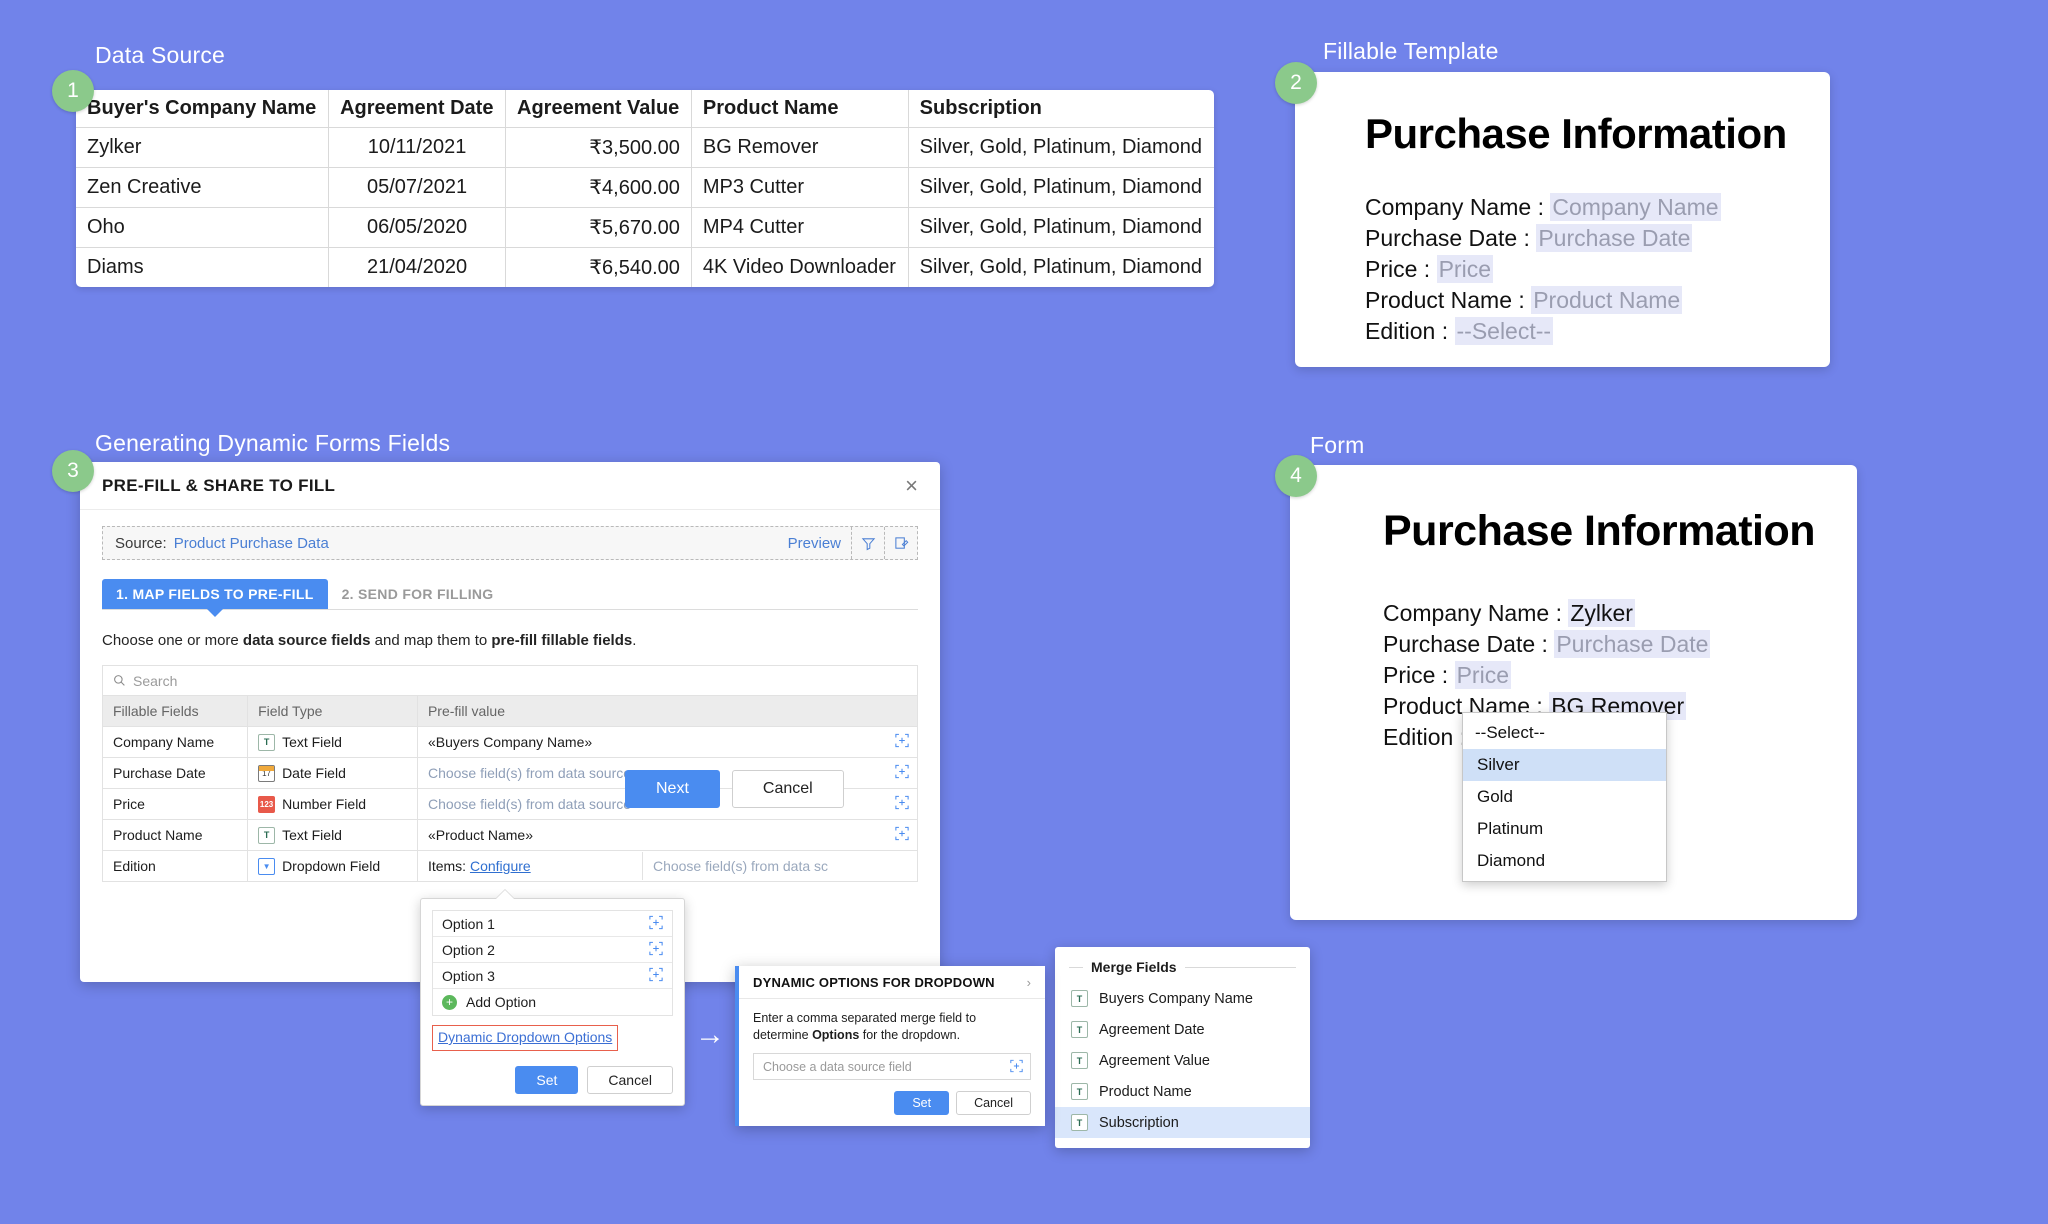 The image size is (2048, 1224). Describe the element at coordinates (672, 789) in the screenshot. I see `next-button: Next` at that location.